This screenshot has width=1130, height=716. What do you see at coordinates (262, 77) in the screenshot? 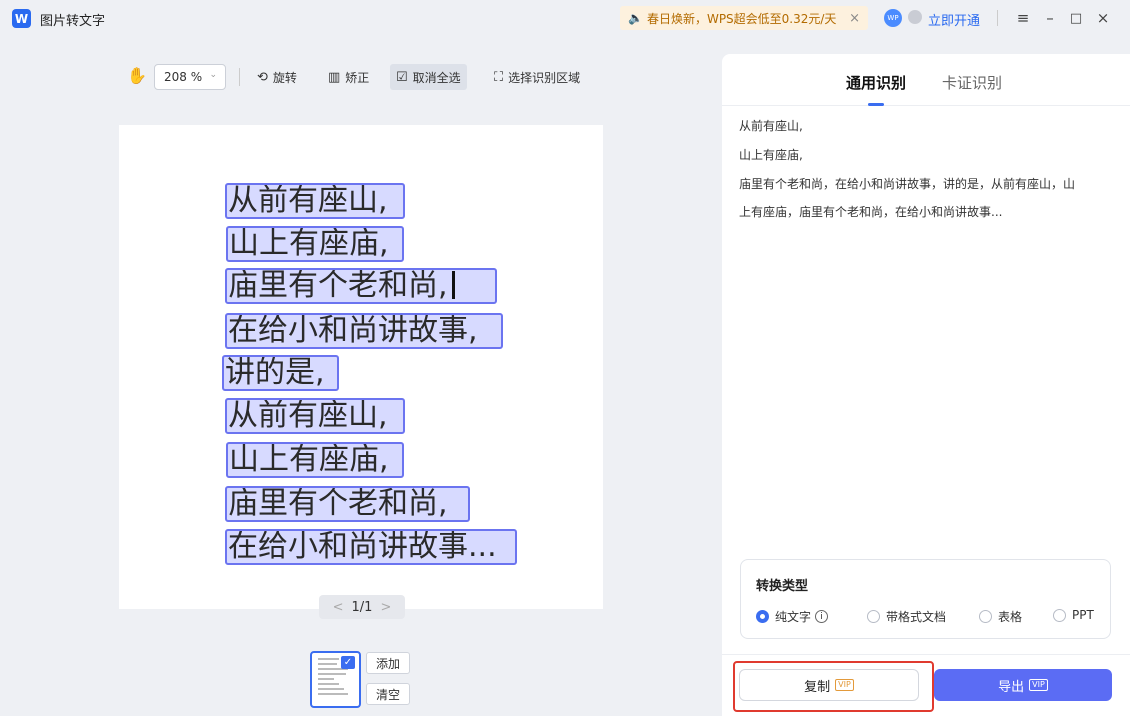
I see `rotate-icon: ⟲` at bounding box center [262, 77].